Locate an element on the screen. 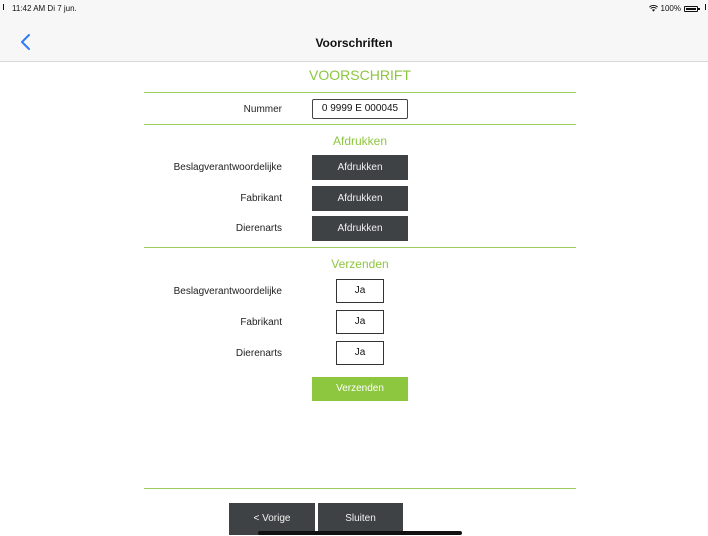 This screenshot has width=708, height=536. wifi-icon is located at coordinates (653, 8).